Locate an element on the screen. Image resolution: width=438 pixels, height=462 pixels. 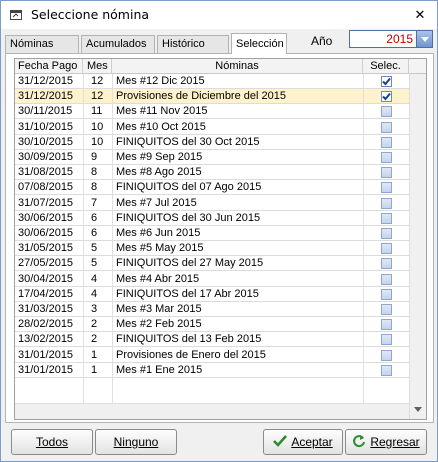
cell-mes: 4 is located at coordinates (94, 278).